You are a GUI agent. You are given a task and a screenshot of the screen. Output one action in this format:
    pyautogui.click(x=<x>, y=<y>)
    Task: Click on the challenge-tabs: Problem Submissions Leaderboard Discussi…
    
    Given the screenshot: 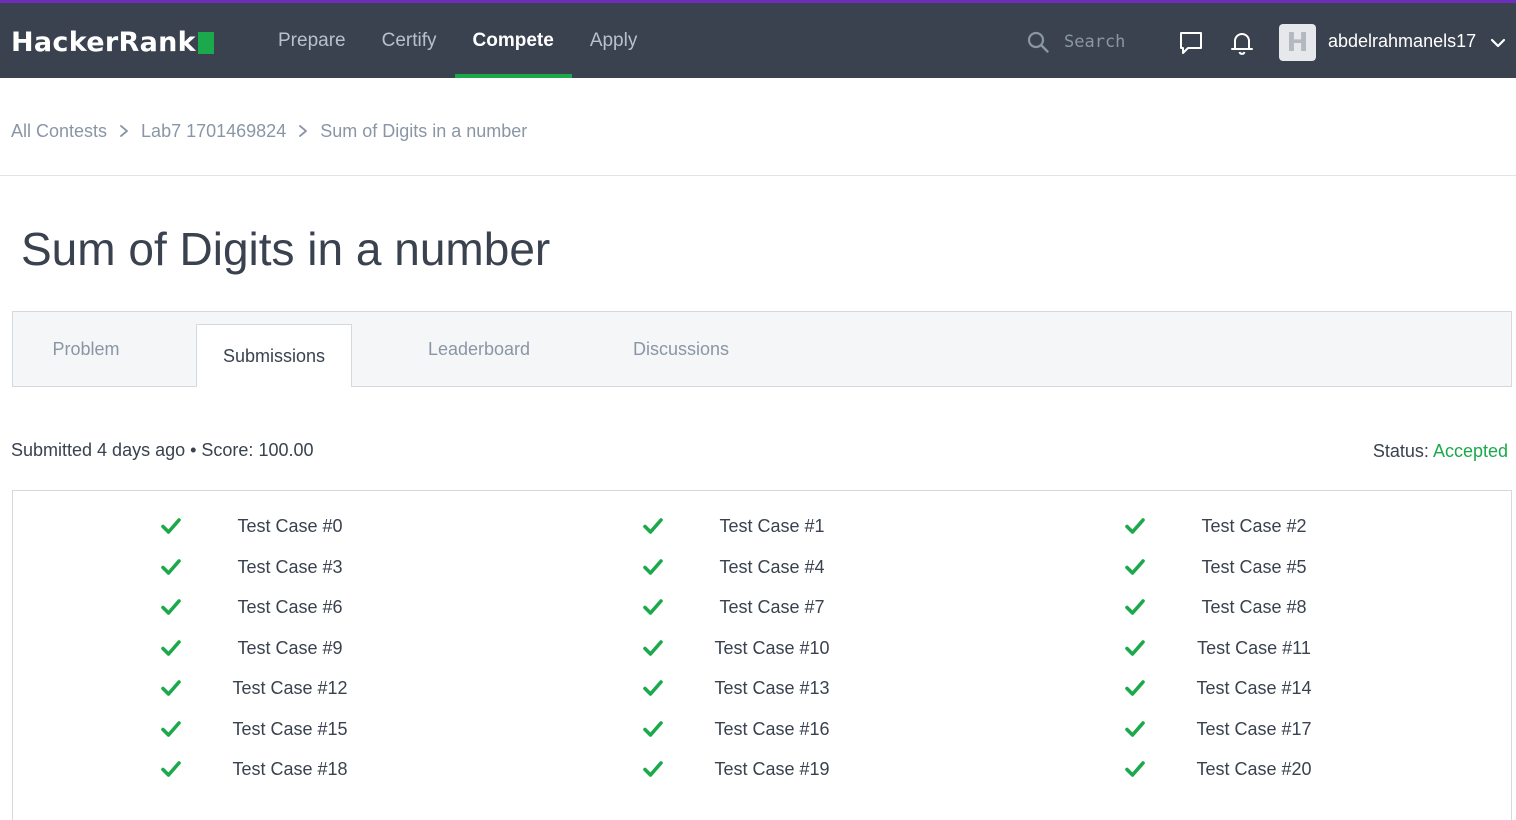 What is the action you would take?
    pyautogui.click(x=762, y=349)
    